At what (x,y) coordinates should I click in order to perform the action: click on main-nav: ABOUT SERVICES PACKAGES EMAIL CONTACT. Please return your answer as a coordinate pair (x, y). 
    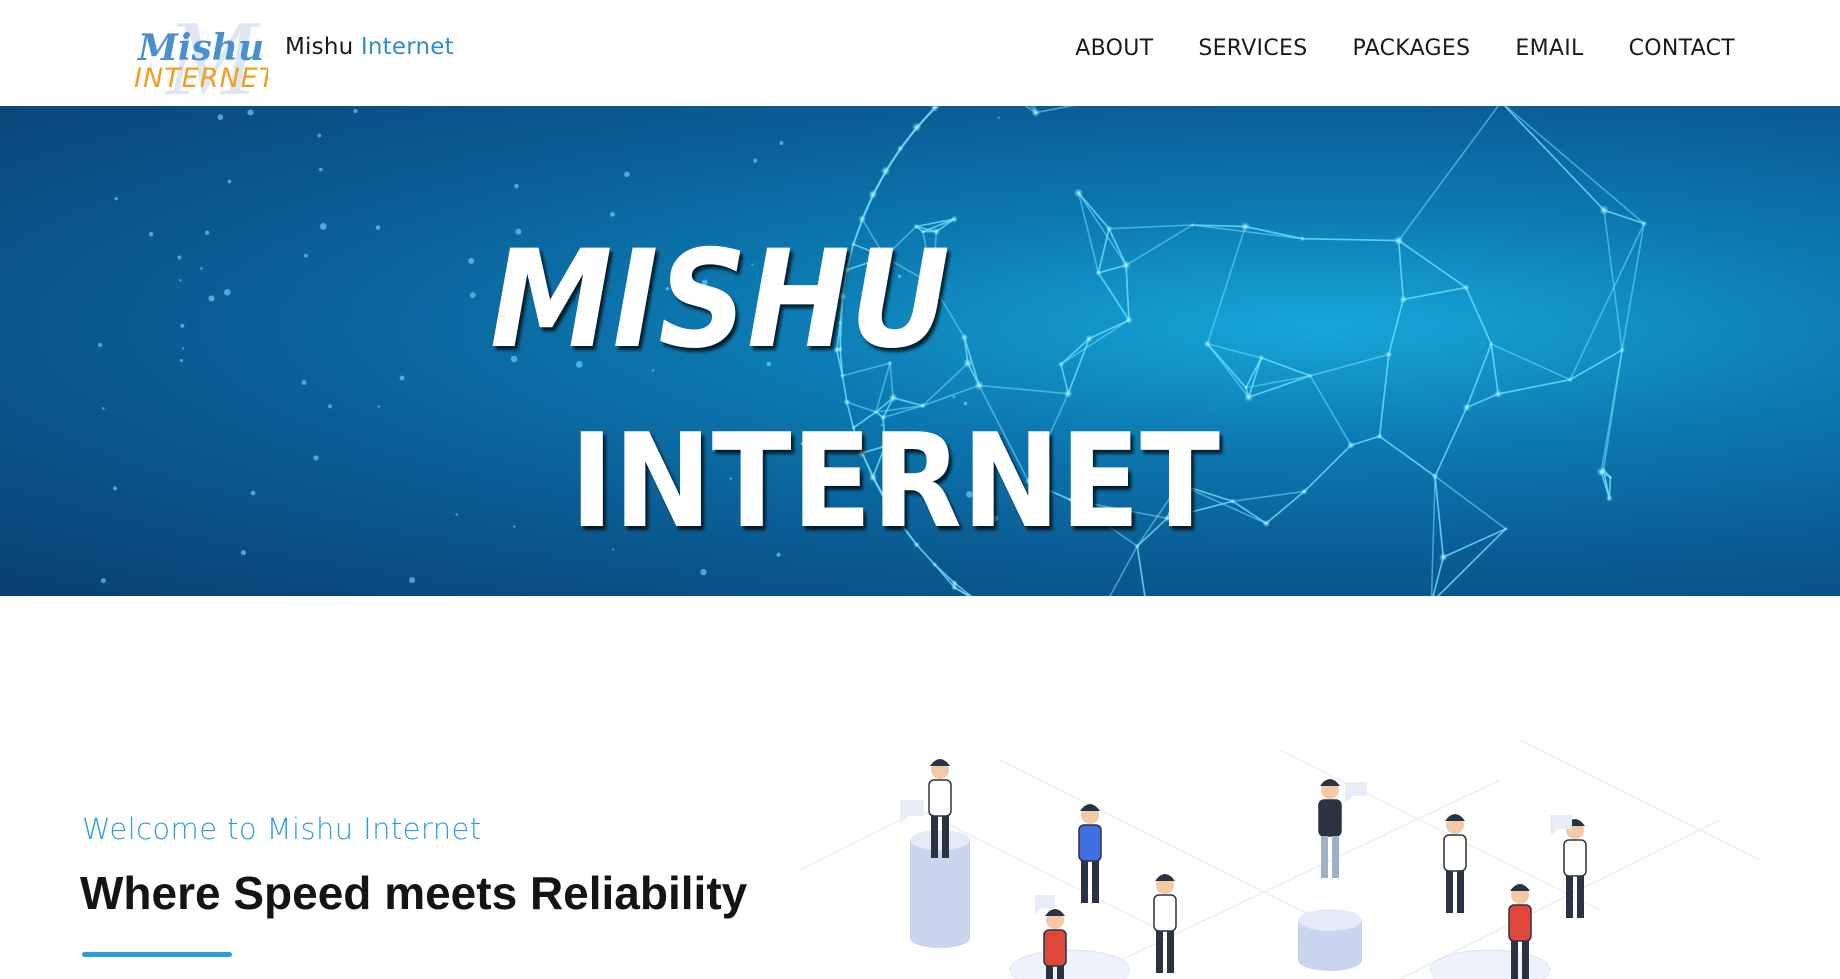
    Looking at the image, I should click on (1405, 48).